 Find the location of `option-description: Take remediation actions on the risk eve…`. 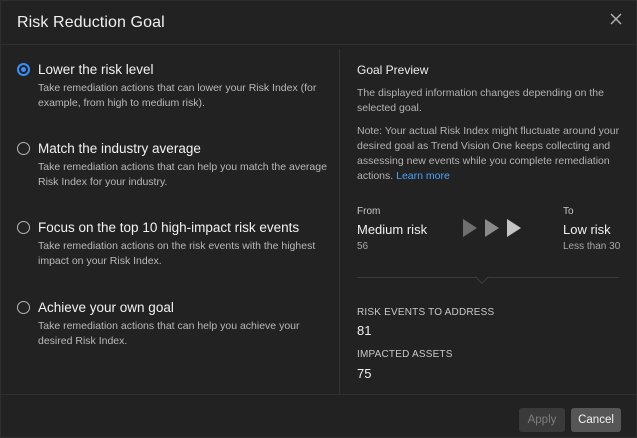

option-description: Take remediation actions on the risk eve… is located at coordinates (177, 253).